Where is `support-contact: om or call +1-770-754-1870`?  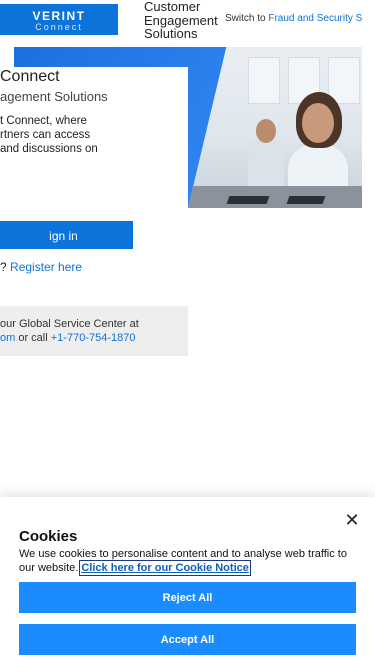 support-contact: om or call +1-770-754-1870 is located at coordinates (67, 338).